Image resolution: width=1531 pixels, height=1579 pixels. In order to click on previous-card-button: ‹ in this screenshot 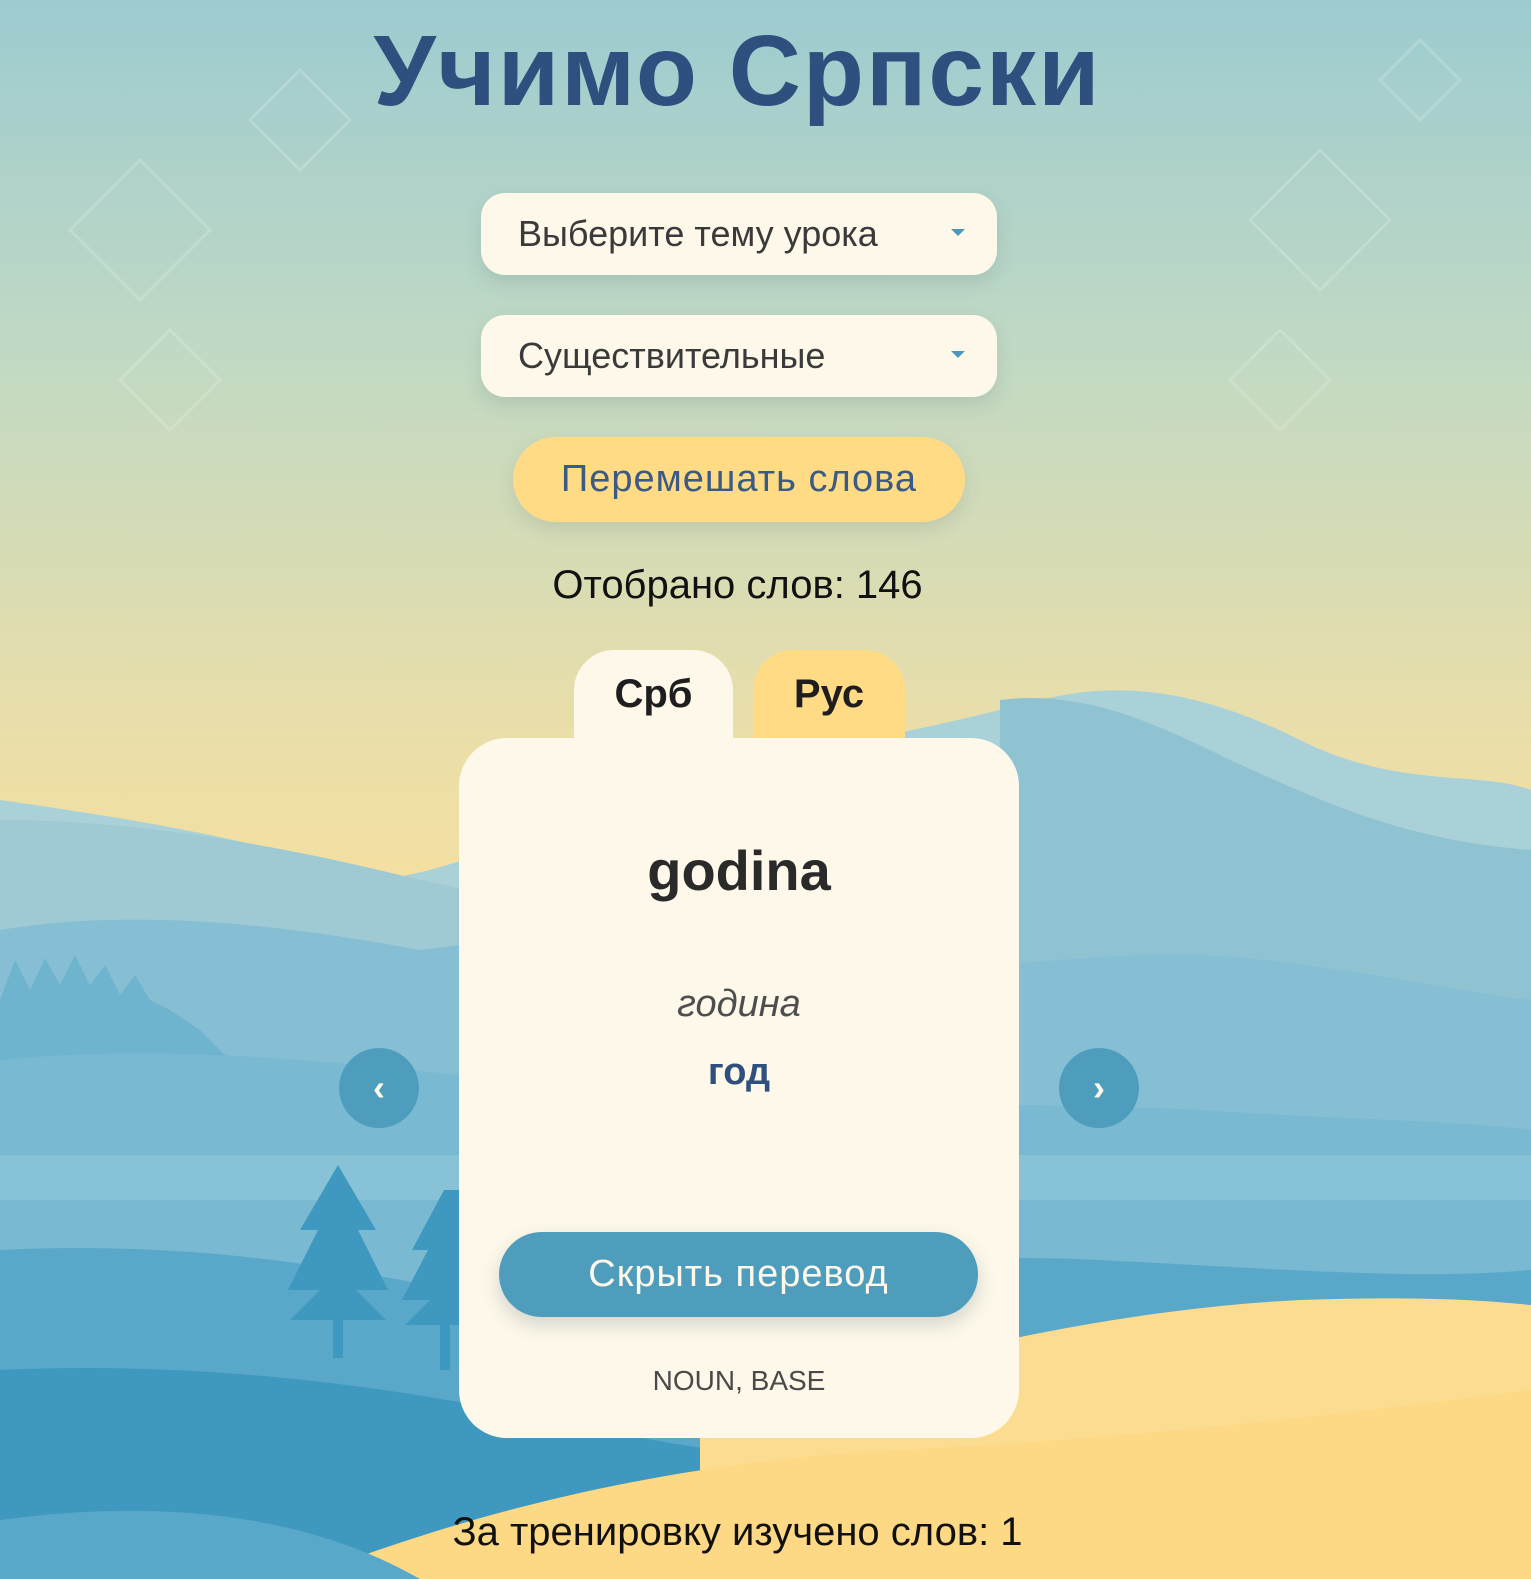, I will do `click(379, 1088)`.